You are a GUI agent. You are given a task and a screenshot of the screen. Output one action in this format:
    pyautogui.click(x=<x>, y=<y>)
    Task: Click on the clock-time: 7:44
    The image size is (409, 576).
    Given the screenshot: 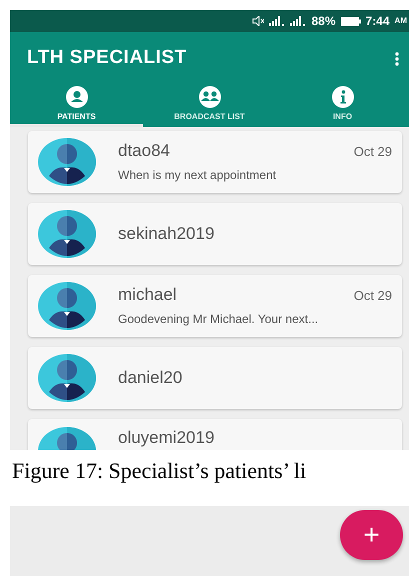 What is the action you would take?
    pyautogui.click(x=378, y=21)
    